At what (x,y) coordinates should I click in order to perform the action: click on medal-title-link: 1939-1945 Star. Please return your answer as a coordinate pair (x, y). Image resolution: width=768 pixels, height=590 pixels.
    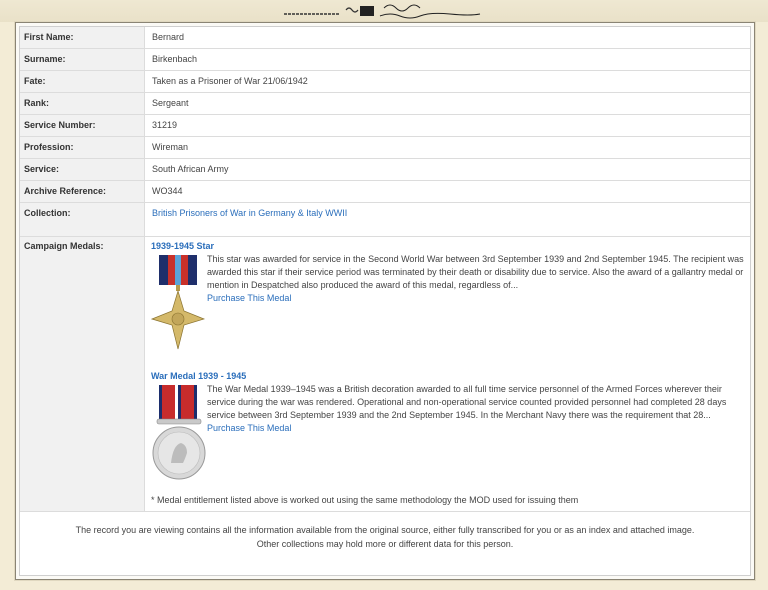
    Looking at the image, I should click on (450, 246).